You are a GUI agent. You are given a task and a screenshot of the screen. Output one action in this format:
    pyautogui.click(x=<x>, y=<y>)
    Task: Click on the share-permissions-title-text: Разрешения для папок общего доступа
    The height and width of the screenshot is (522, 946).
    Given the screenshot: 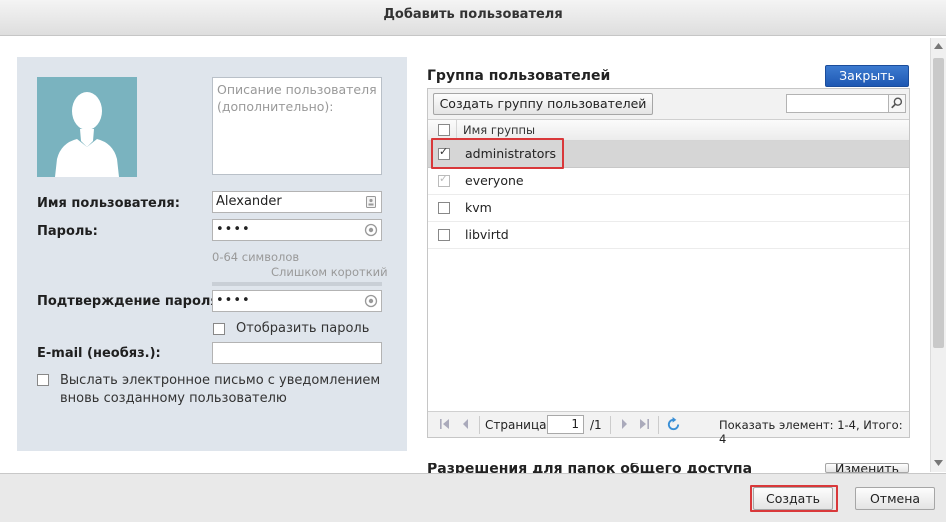 What is the action you would take?
    pyautogui.click(x=590, y=468)
    